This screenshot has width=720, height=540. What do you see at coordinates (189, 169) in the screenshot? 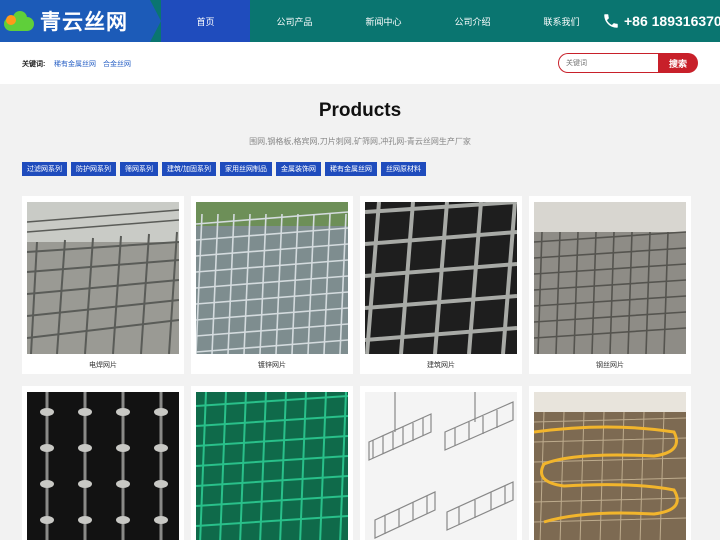
I see `category-construction: 建筑/加固系列` at bounding box center [189, 169].